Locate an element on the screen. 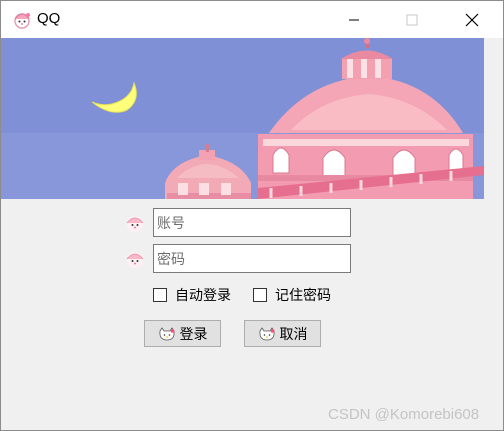  watermark-text: CSDN @Komorebi608 is located at coordinates (404, 414).